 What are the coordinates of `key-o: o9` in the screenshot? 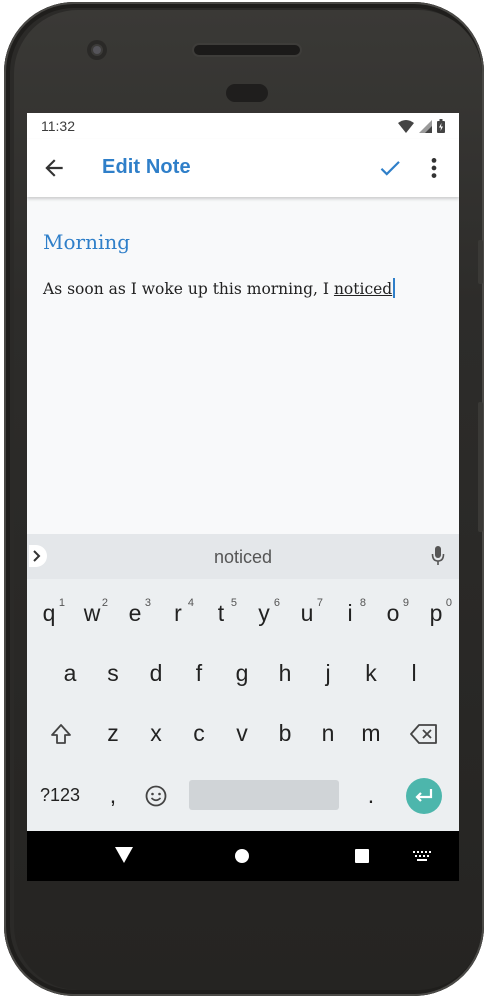 It's located at (393, 613).